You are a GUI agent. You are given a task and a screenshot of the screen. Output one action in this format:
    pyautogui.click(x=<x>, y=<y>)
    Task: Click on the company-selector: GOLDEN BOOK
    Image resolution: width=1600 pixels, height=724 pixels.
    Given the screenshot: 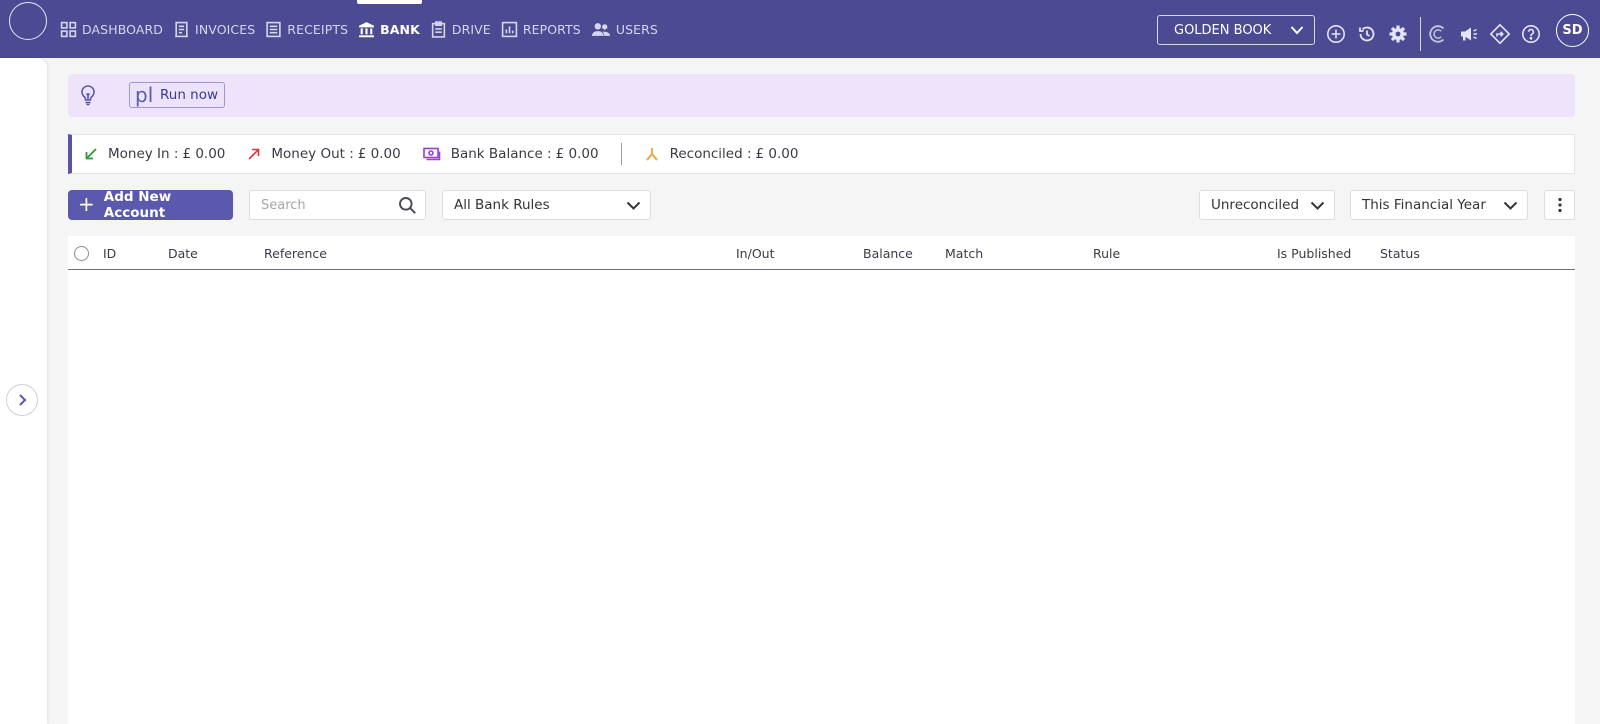 What is the action you would take?
    pyautogui.click(x=1236, y=30)
    